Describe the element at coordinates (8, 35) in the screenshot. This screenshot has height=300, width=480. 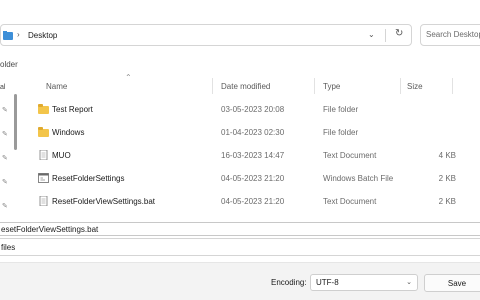
I see `desktop-folder-icon` at that location.